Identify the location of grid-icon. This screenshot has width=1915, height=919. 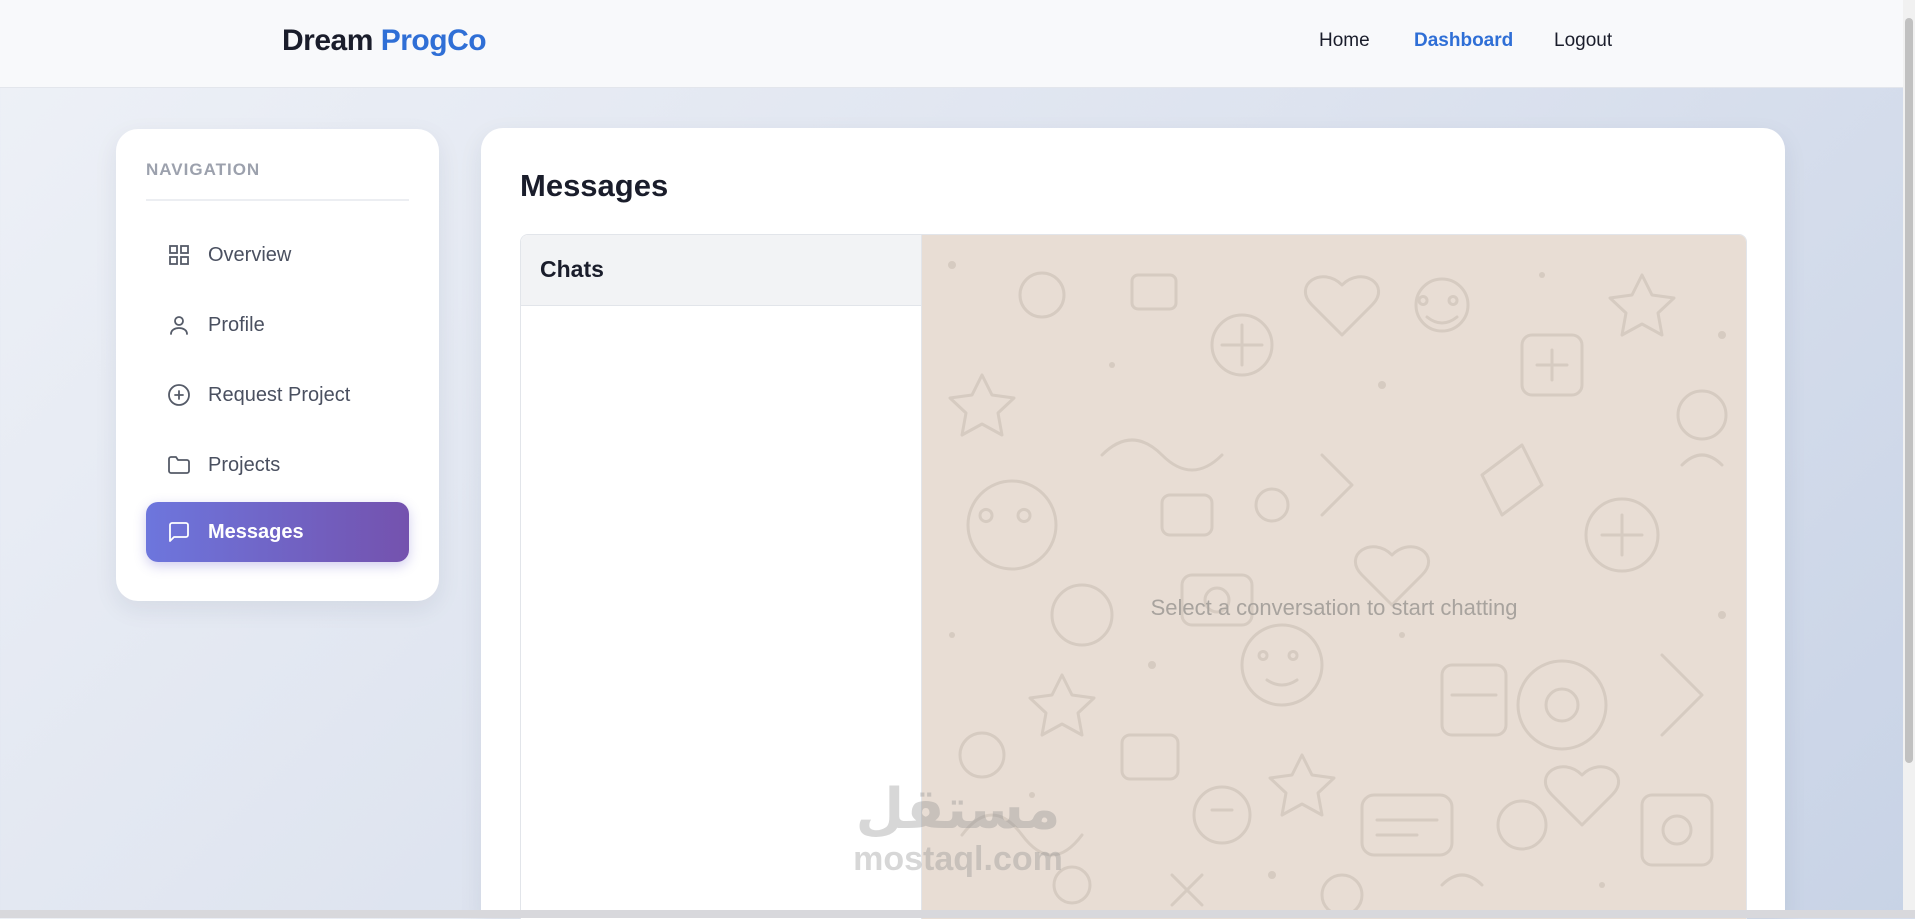
(179, 255).